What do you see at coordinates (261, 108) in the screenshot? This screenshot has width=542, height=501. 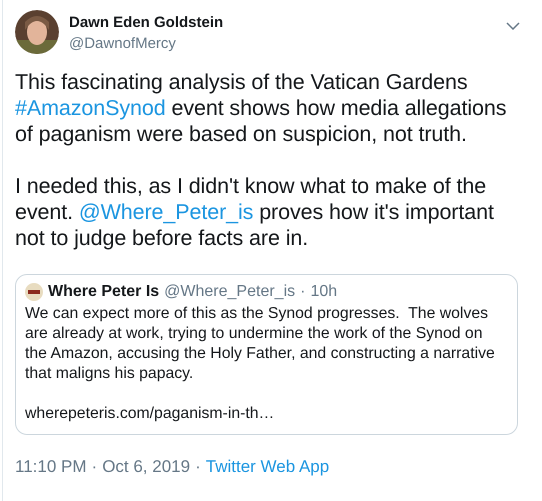 I see `tweet-text: This fascinating analysis of the Vatican Gardens #AmazonSynod event shows how media allegations of paganism were based on suspicion, not truth.` at bounding box center [261, 108].